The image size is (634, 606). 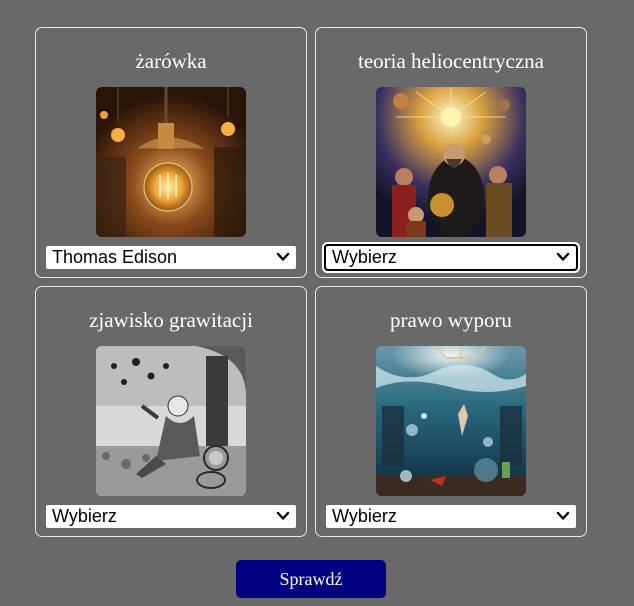 I want to click on vintage-light-bulb-image, so click(x=171, y=162).